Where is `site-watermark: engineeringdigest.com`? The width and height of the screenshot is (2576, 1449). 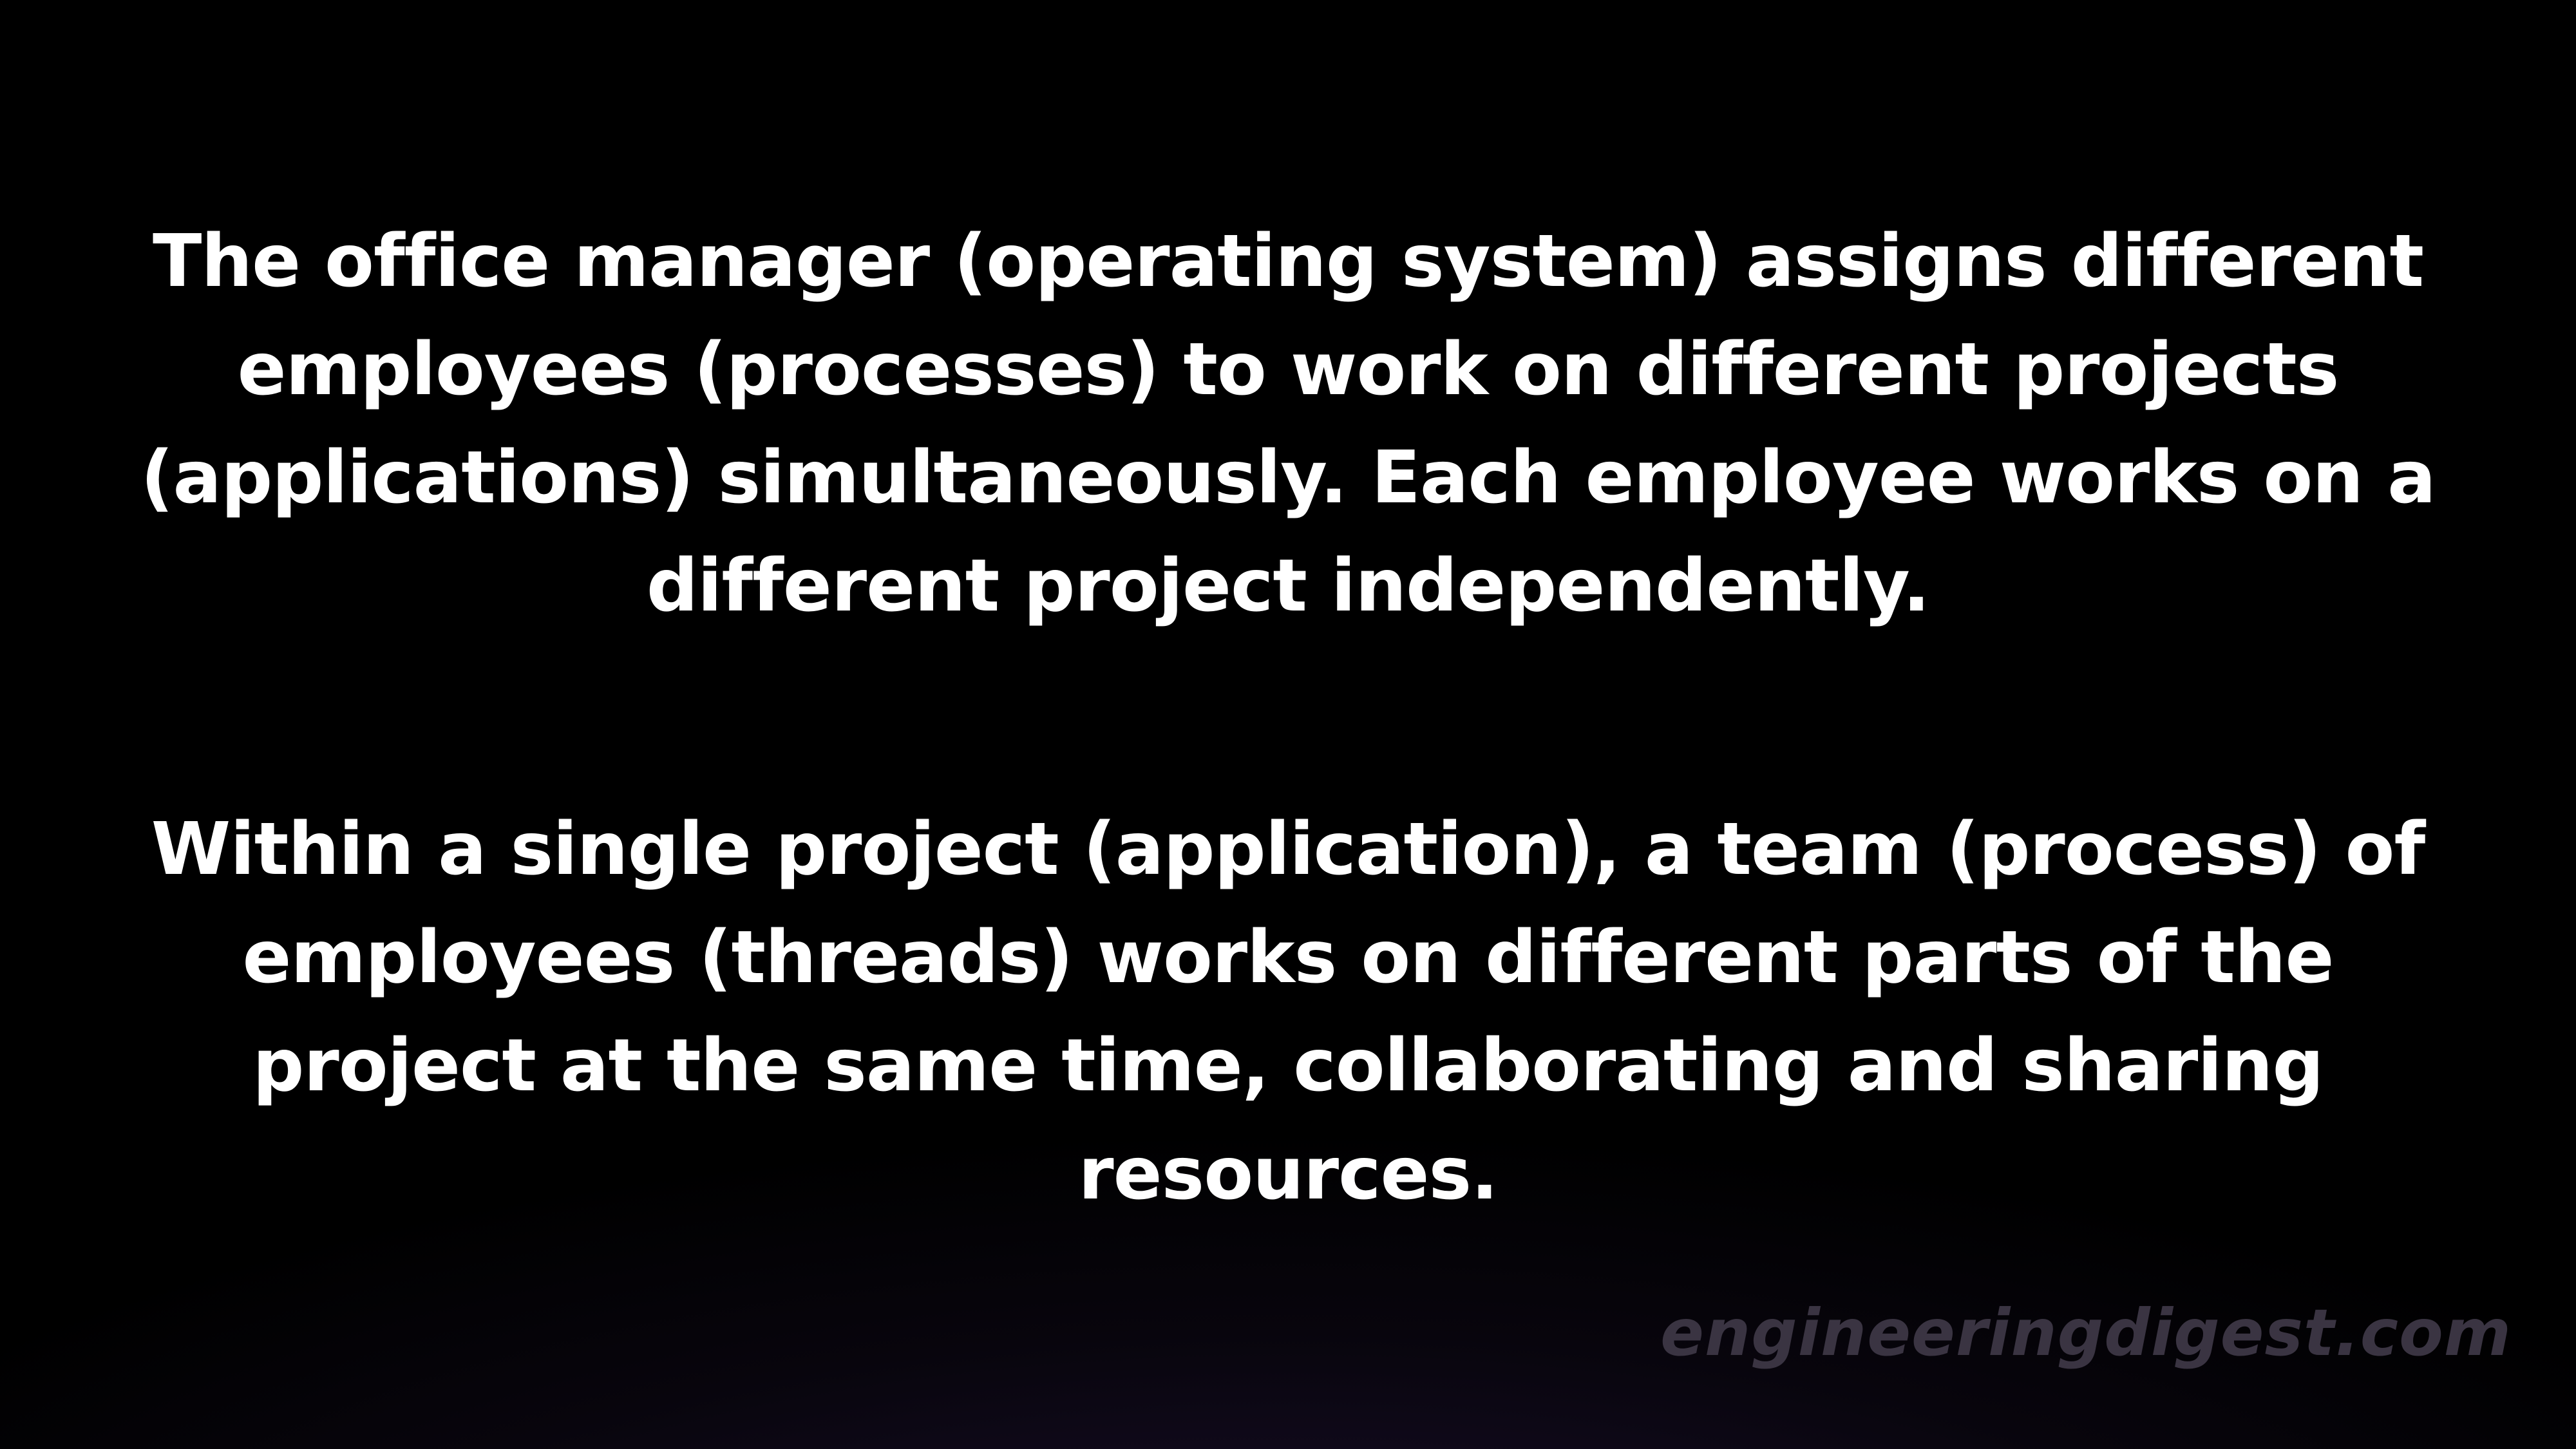 site-watermark: engineeringdigest.com is located at coordinates (2086, 1333).